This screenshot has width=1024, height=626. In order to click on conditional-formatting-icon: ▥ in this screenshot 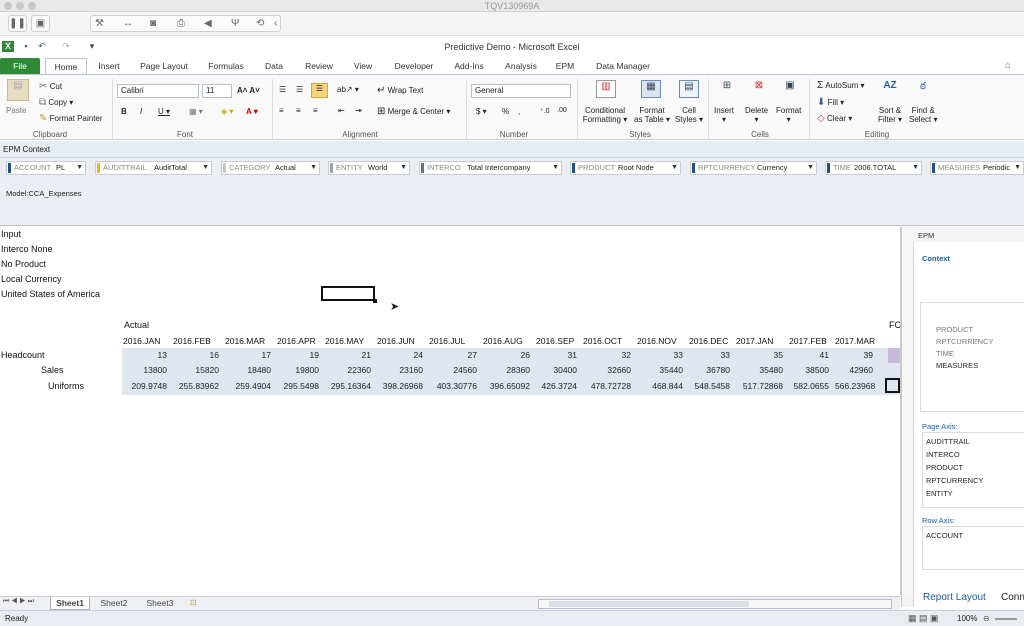, I will do `click(606, 89)`.